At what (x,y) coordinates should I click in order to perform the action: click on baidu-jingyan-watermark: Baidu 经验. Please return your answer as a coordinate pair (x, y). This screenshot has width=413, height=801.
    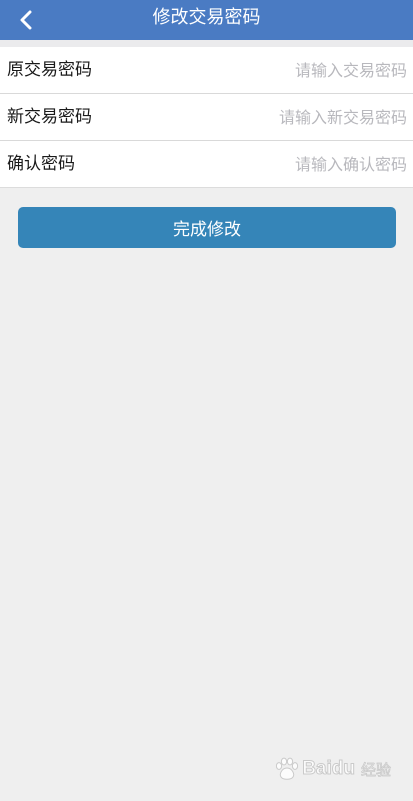
    Looking at the image, I should click on (332, 769).